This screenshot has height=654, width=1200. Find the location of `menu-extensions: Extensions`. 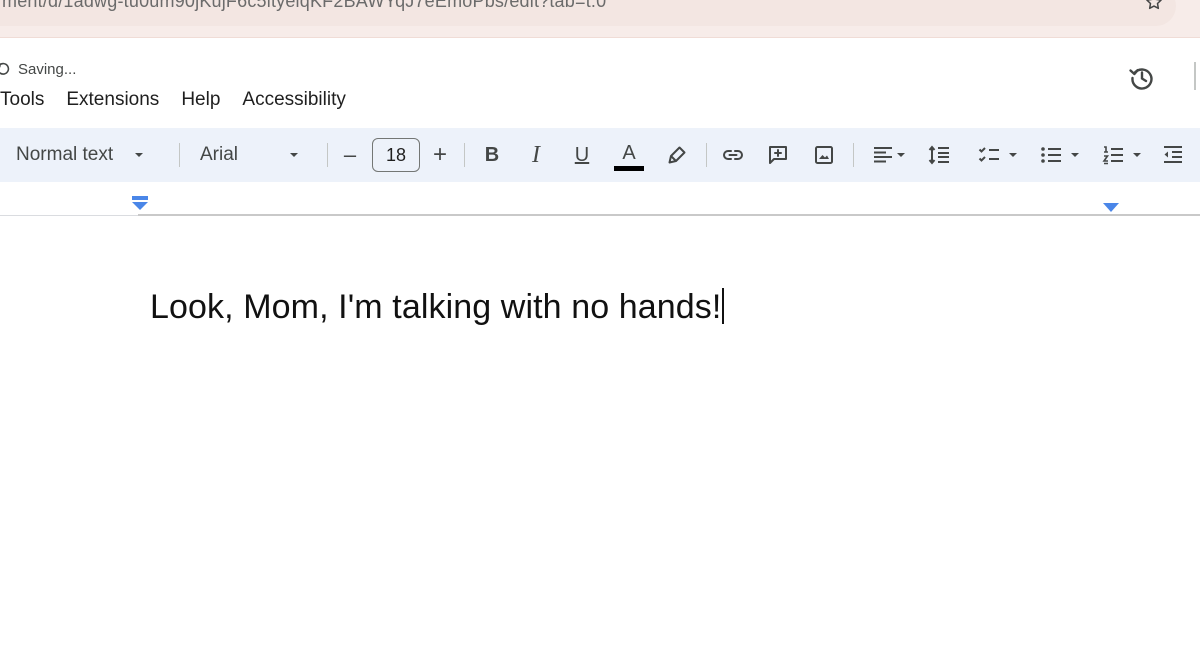

menu-extensions: Extensions is located at coordinates (112, 100).